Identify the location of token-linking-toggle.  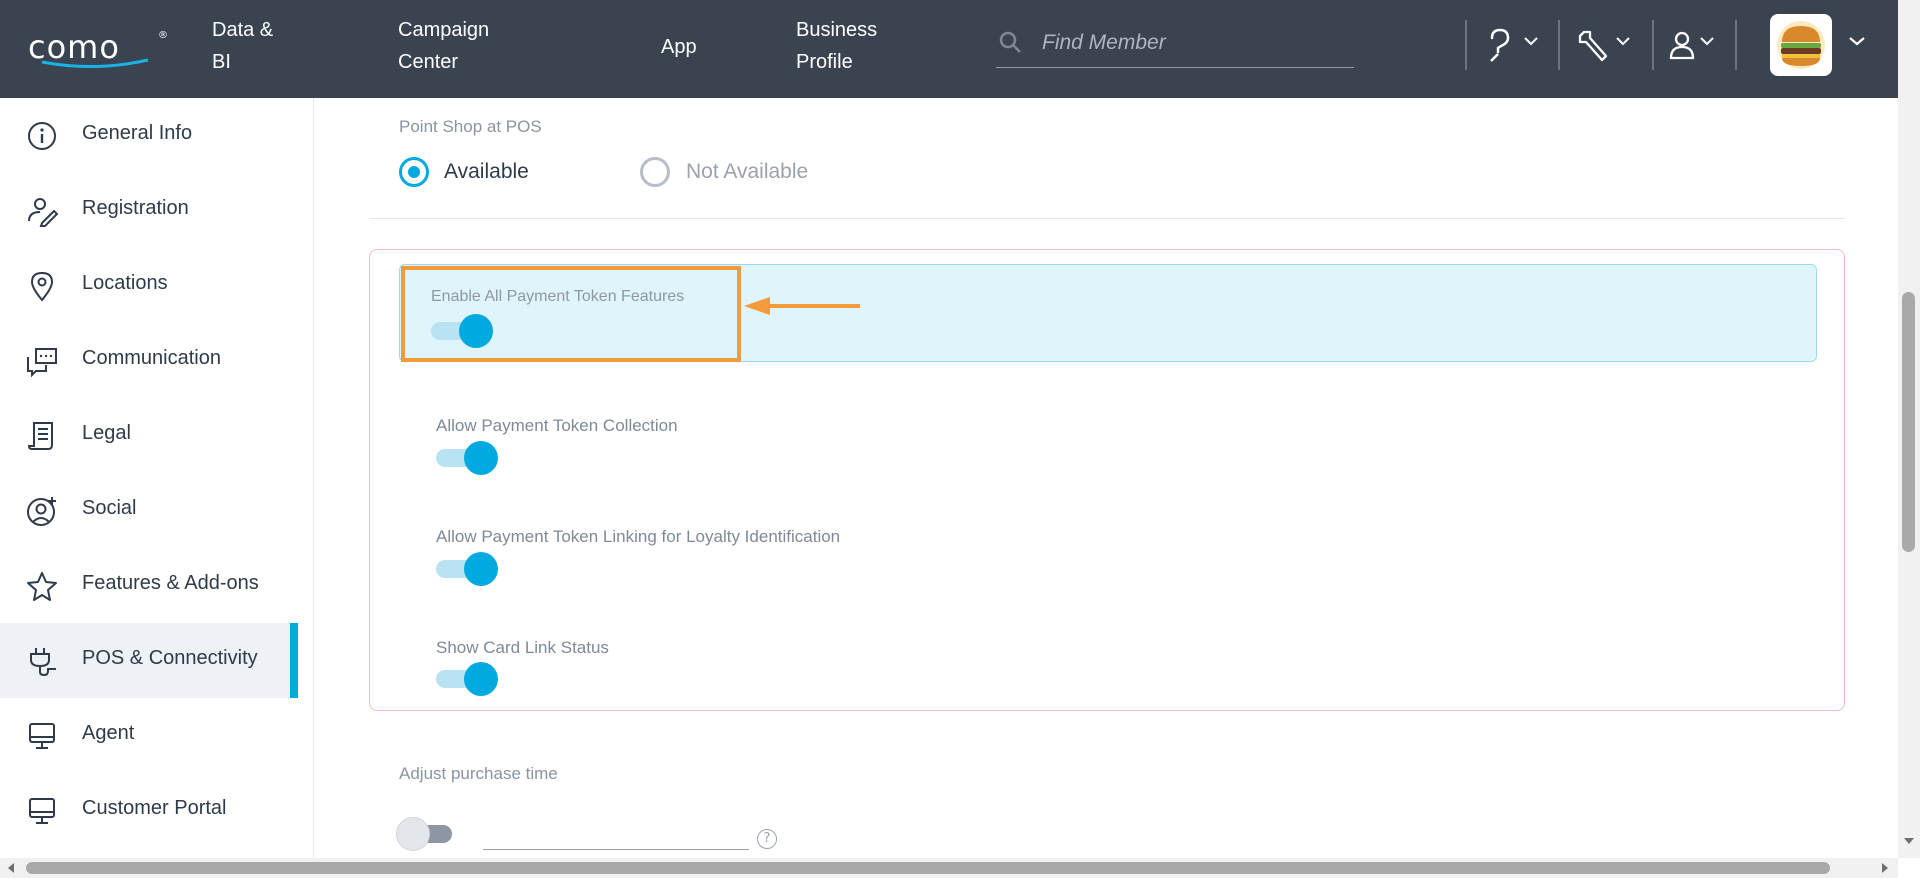
(467, 569).